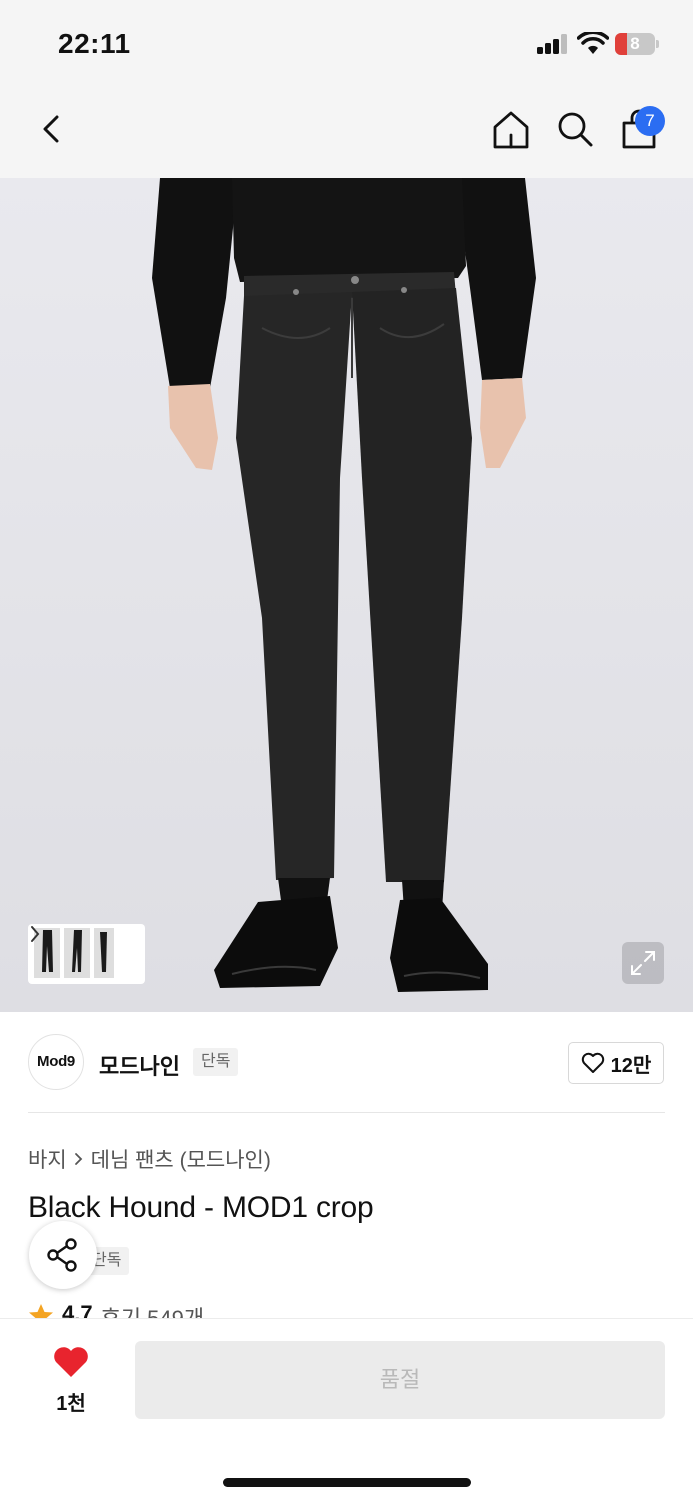  Describe the element at coordinates (511, 129) in the screenshot. I see `home-icon` at that location.